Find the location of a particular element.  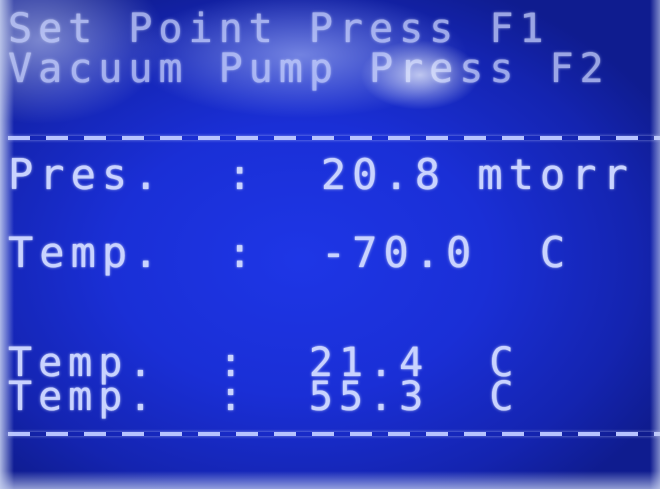

temperature-label-1: Temp. is located at coordinates (86, 252).